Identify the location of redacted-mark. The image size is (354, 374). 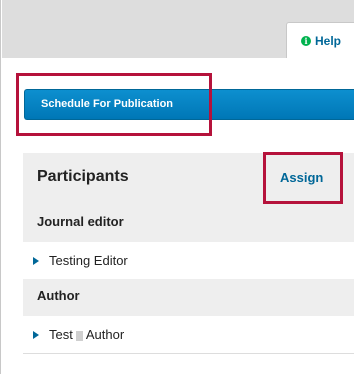
(79, 335).